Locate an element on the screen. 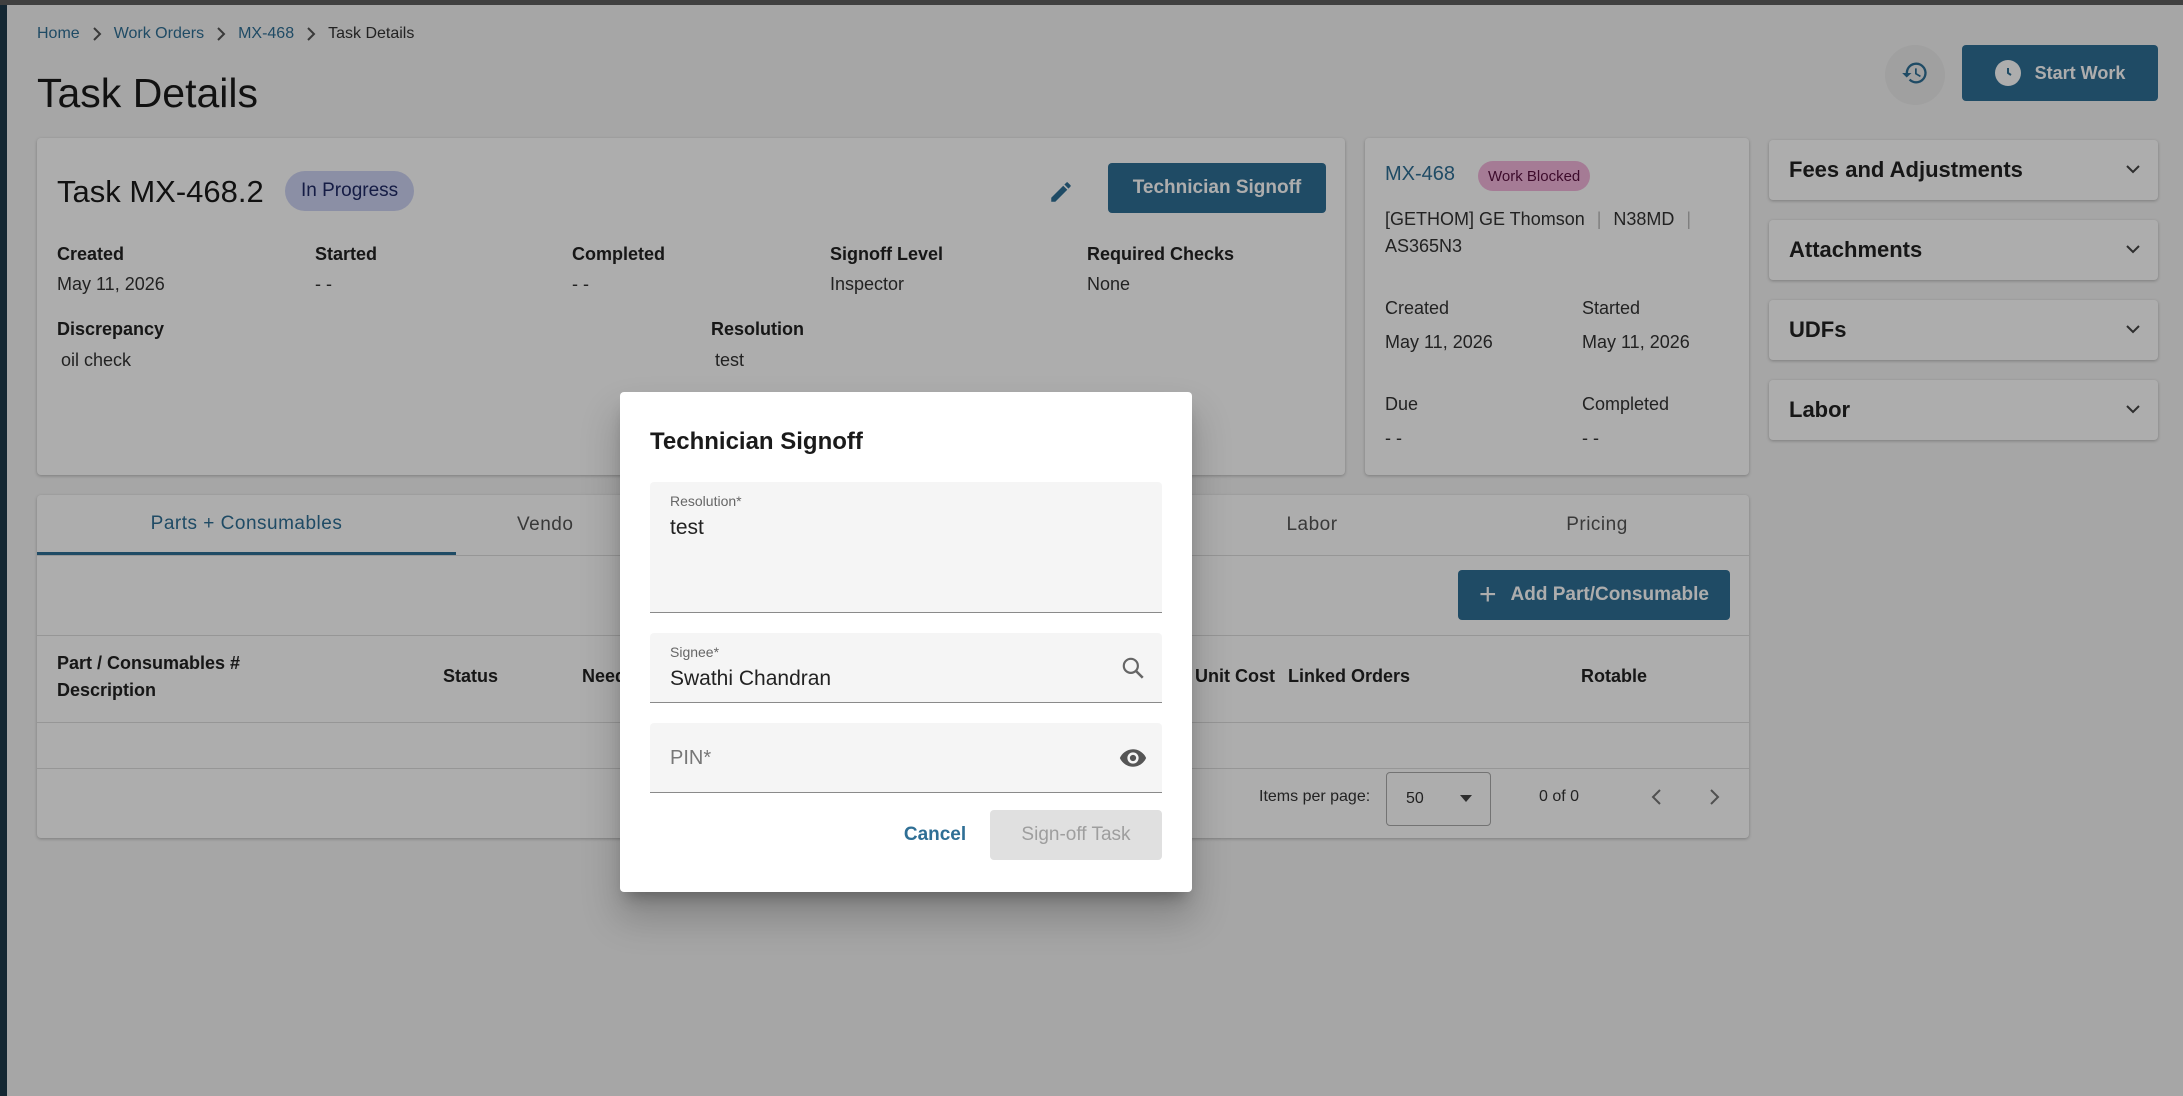 This screenshot has width=2183, height=1096. signee-field-label: Signee* is located at coordinates (695, 652).